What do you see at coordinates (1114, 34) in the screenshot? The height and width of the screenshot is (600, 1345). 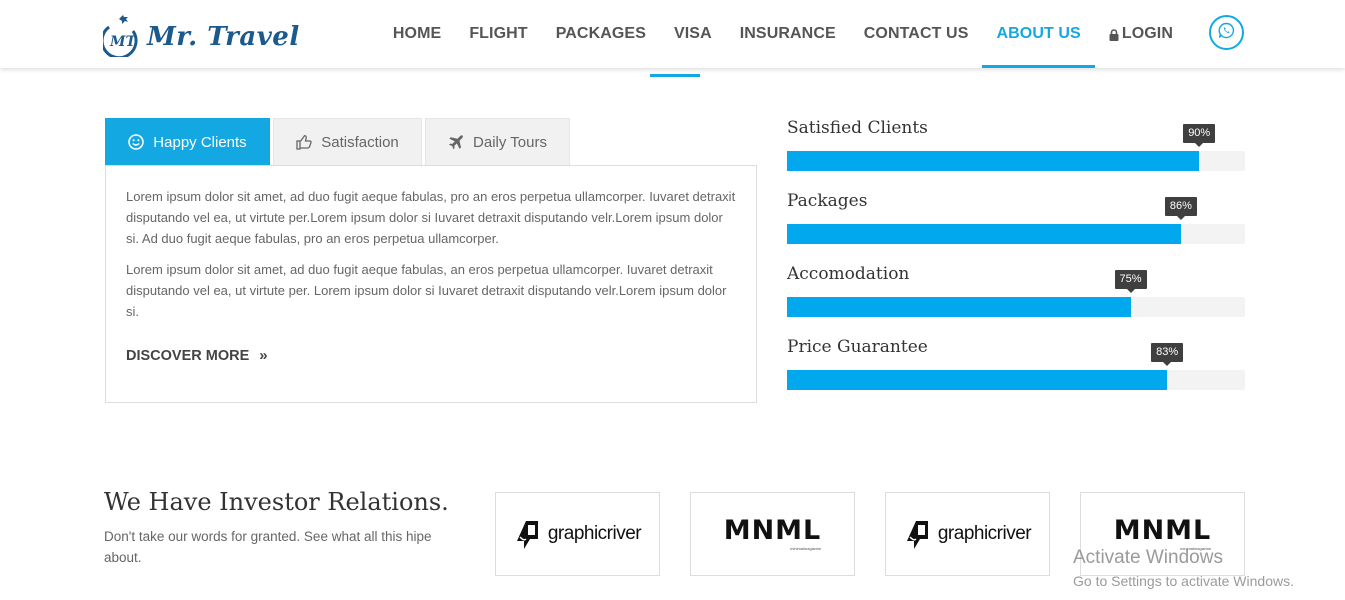 I see `lock-icon` at bounding box center [1114, 34].